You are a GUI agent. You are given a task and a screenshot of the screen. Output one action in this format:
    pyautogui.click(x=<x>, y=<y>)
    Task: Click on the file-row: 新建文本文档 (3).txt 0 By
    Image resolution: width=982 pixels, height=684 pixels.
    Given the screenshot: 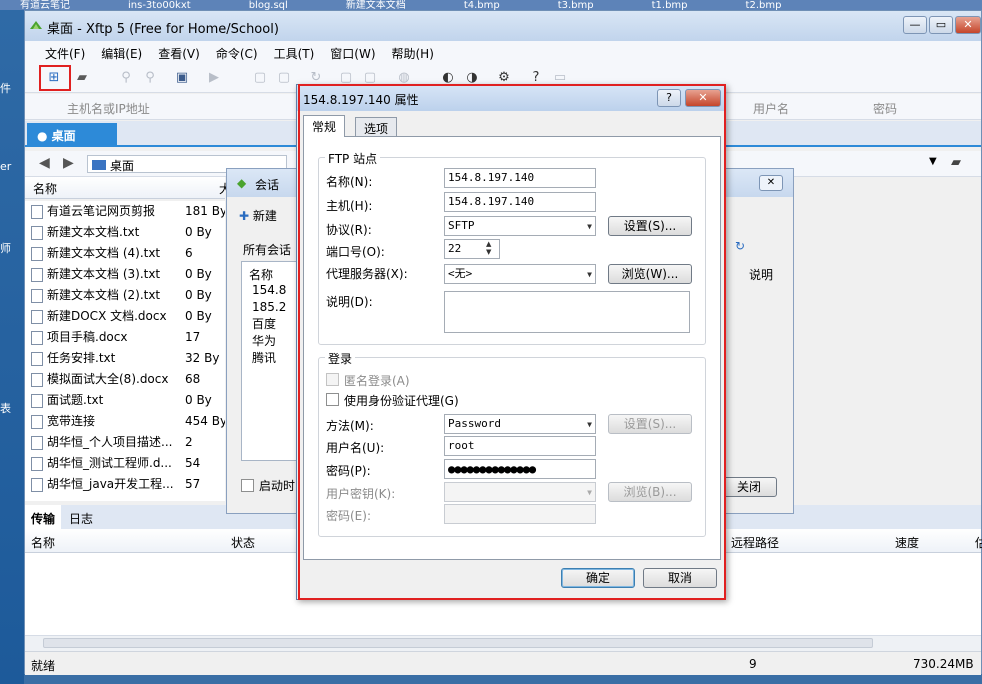 What is the action you would take?
    pyautogui.click(x=125, y=274)
    